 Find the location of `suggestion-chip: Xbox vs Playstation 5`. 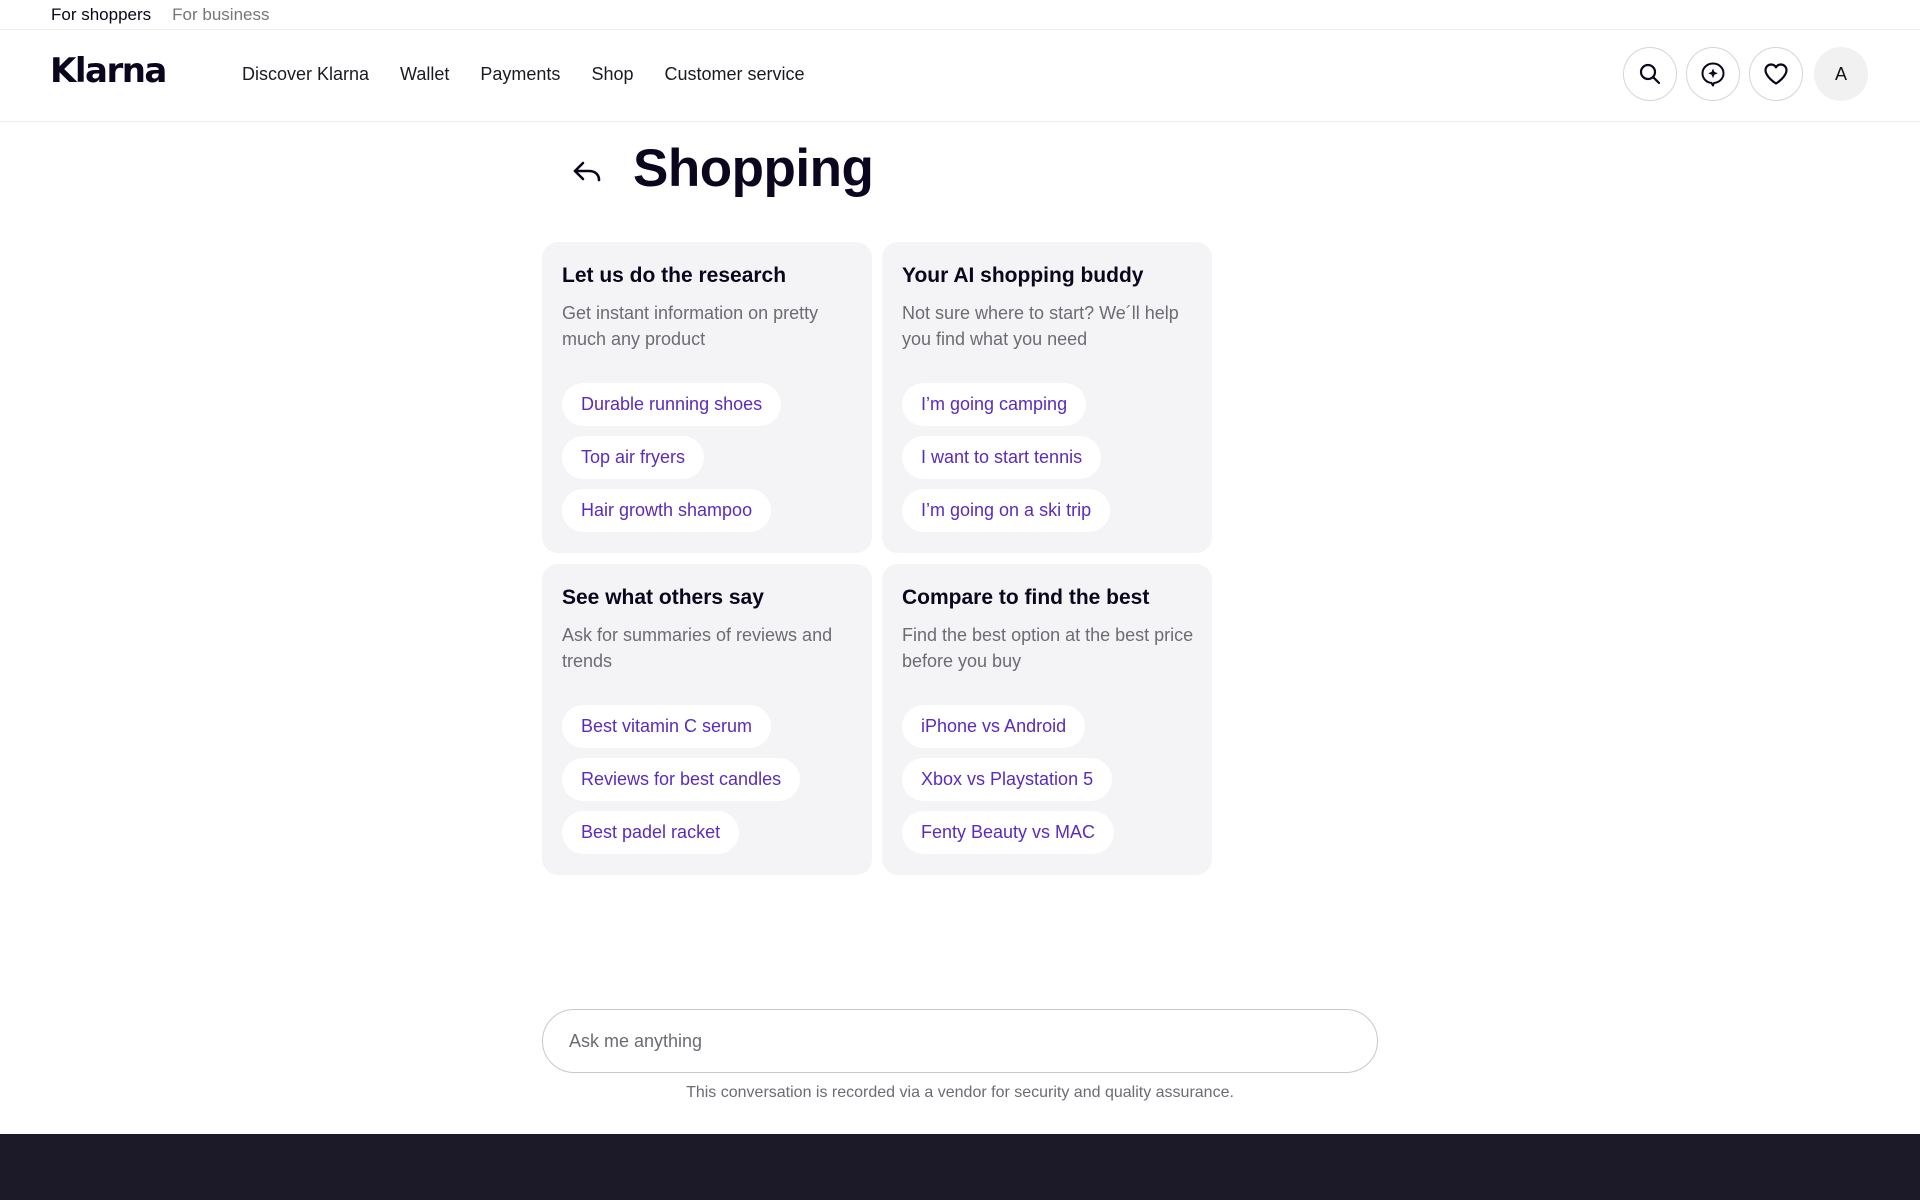

suggestion-chip: Xbox vs Playstation 5 is located at coordinates (1007, 779).